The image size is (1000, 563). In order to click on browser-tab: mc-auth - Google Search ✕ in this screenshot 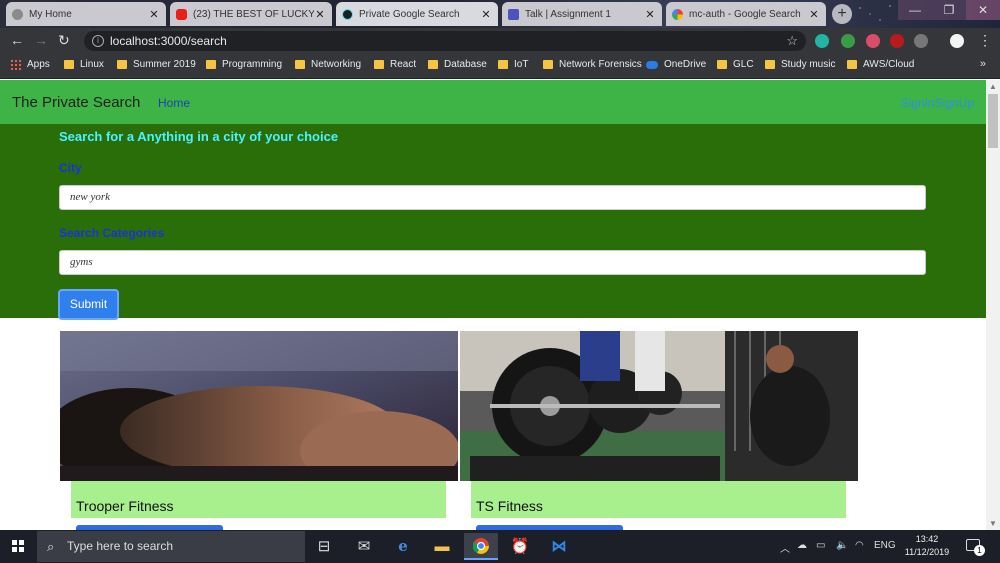, I will do `click(746, 14)`.